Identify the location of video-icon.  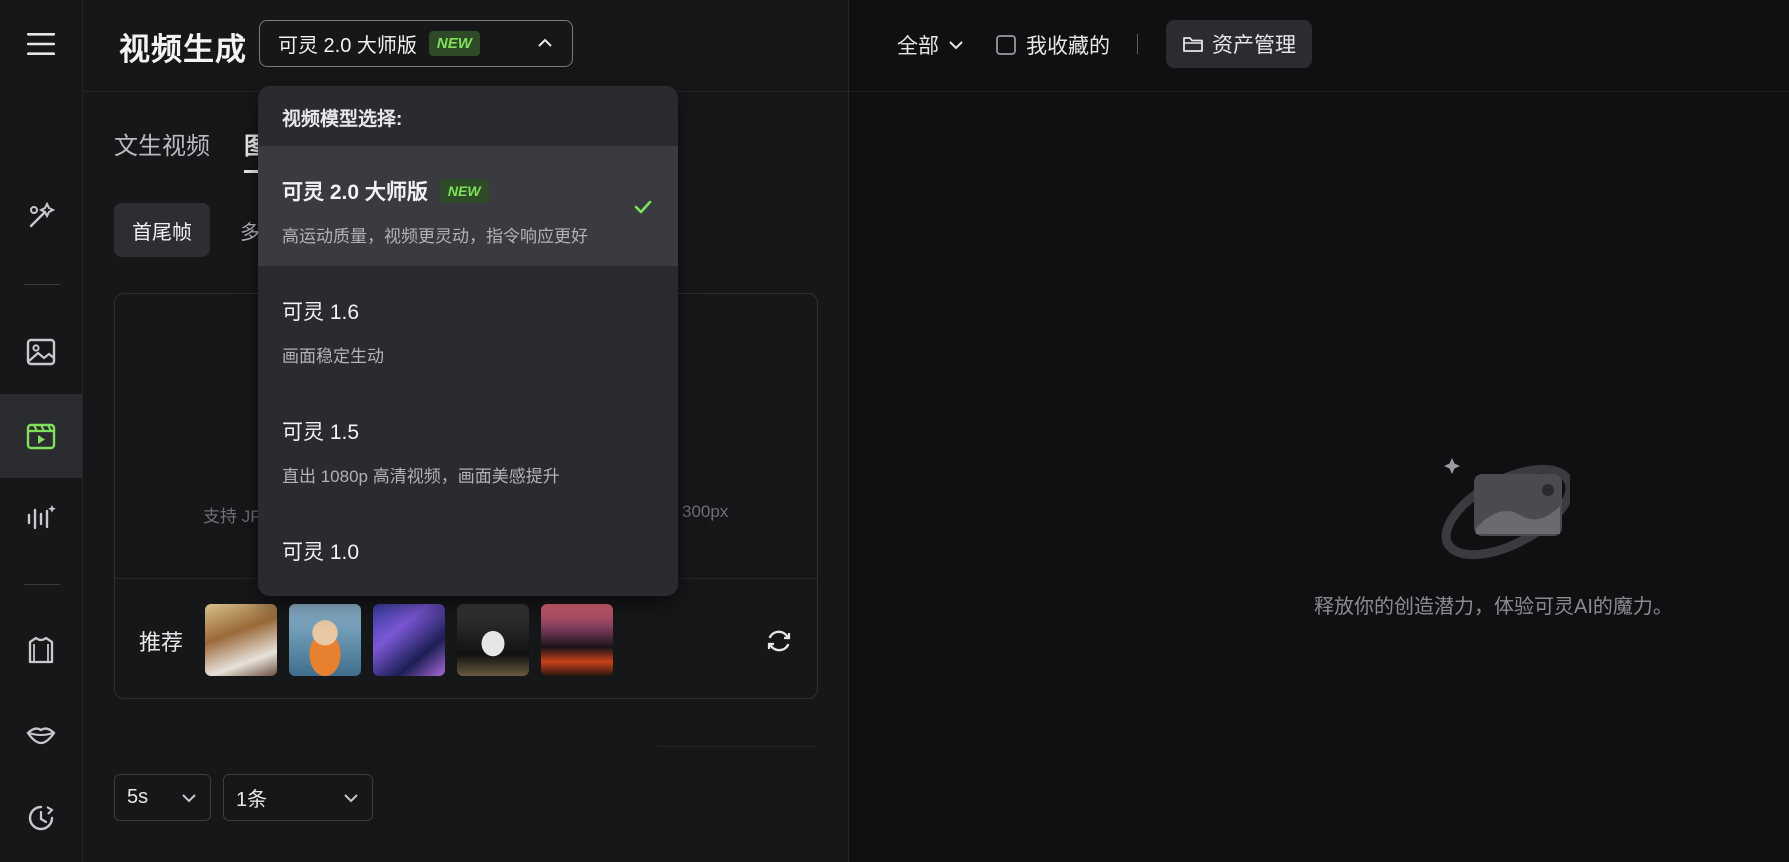
(41, 436).